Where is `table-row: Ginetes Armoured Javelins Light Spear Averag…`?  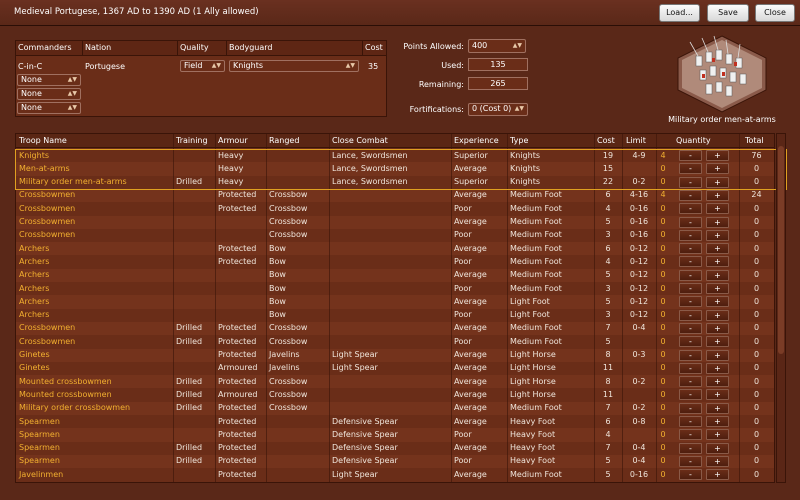 table-row: Ginetes Armoured Javelins Light Spear Averag… is located at coordinates (395, 368).